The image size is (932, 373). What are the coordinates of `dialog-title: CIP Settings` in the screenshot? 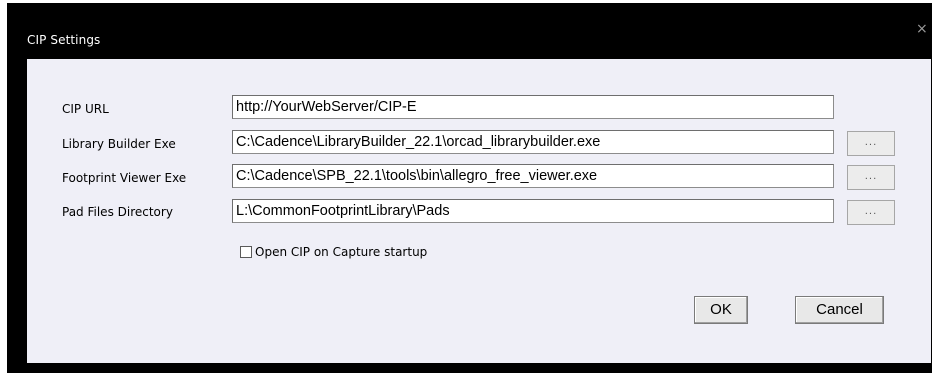 It's located at (64, 40).